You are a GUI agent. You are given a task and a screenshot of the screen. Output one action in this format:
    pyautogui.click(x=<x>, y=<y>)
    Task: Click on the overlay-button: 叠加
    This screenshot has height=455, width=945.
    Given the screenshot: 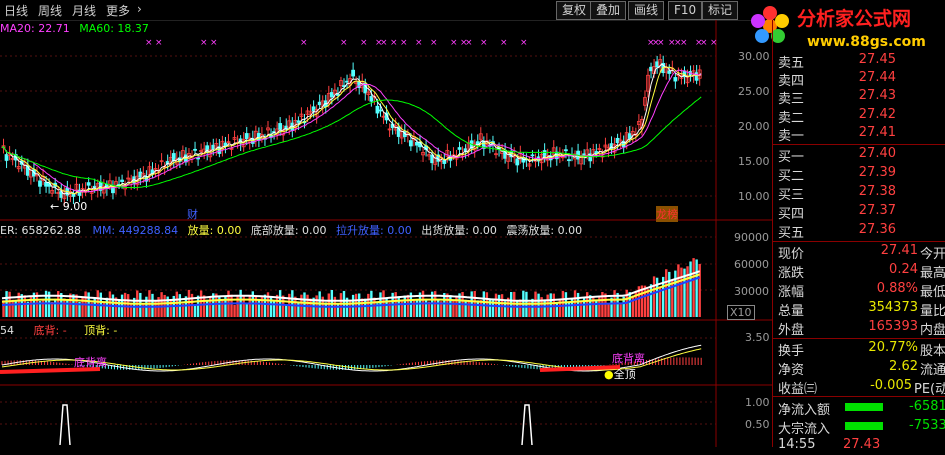 What is the action you would take?
    pyautogui.click(x=608, y=10)
    